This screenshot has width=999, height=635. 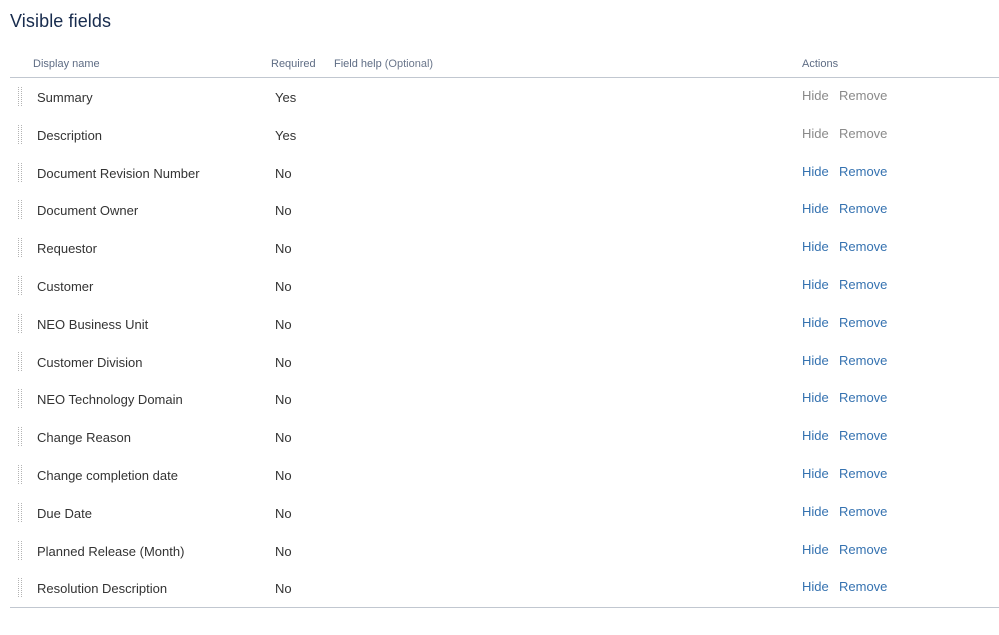 What do you see at coordinates (504, 248) in the screenshot?
I see `table-row: Requestor No Hide Remove` at bounding box center [504, 248].